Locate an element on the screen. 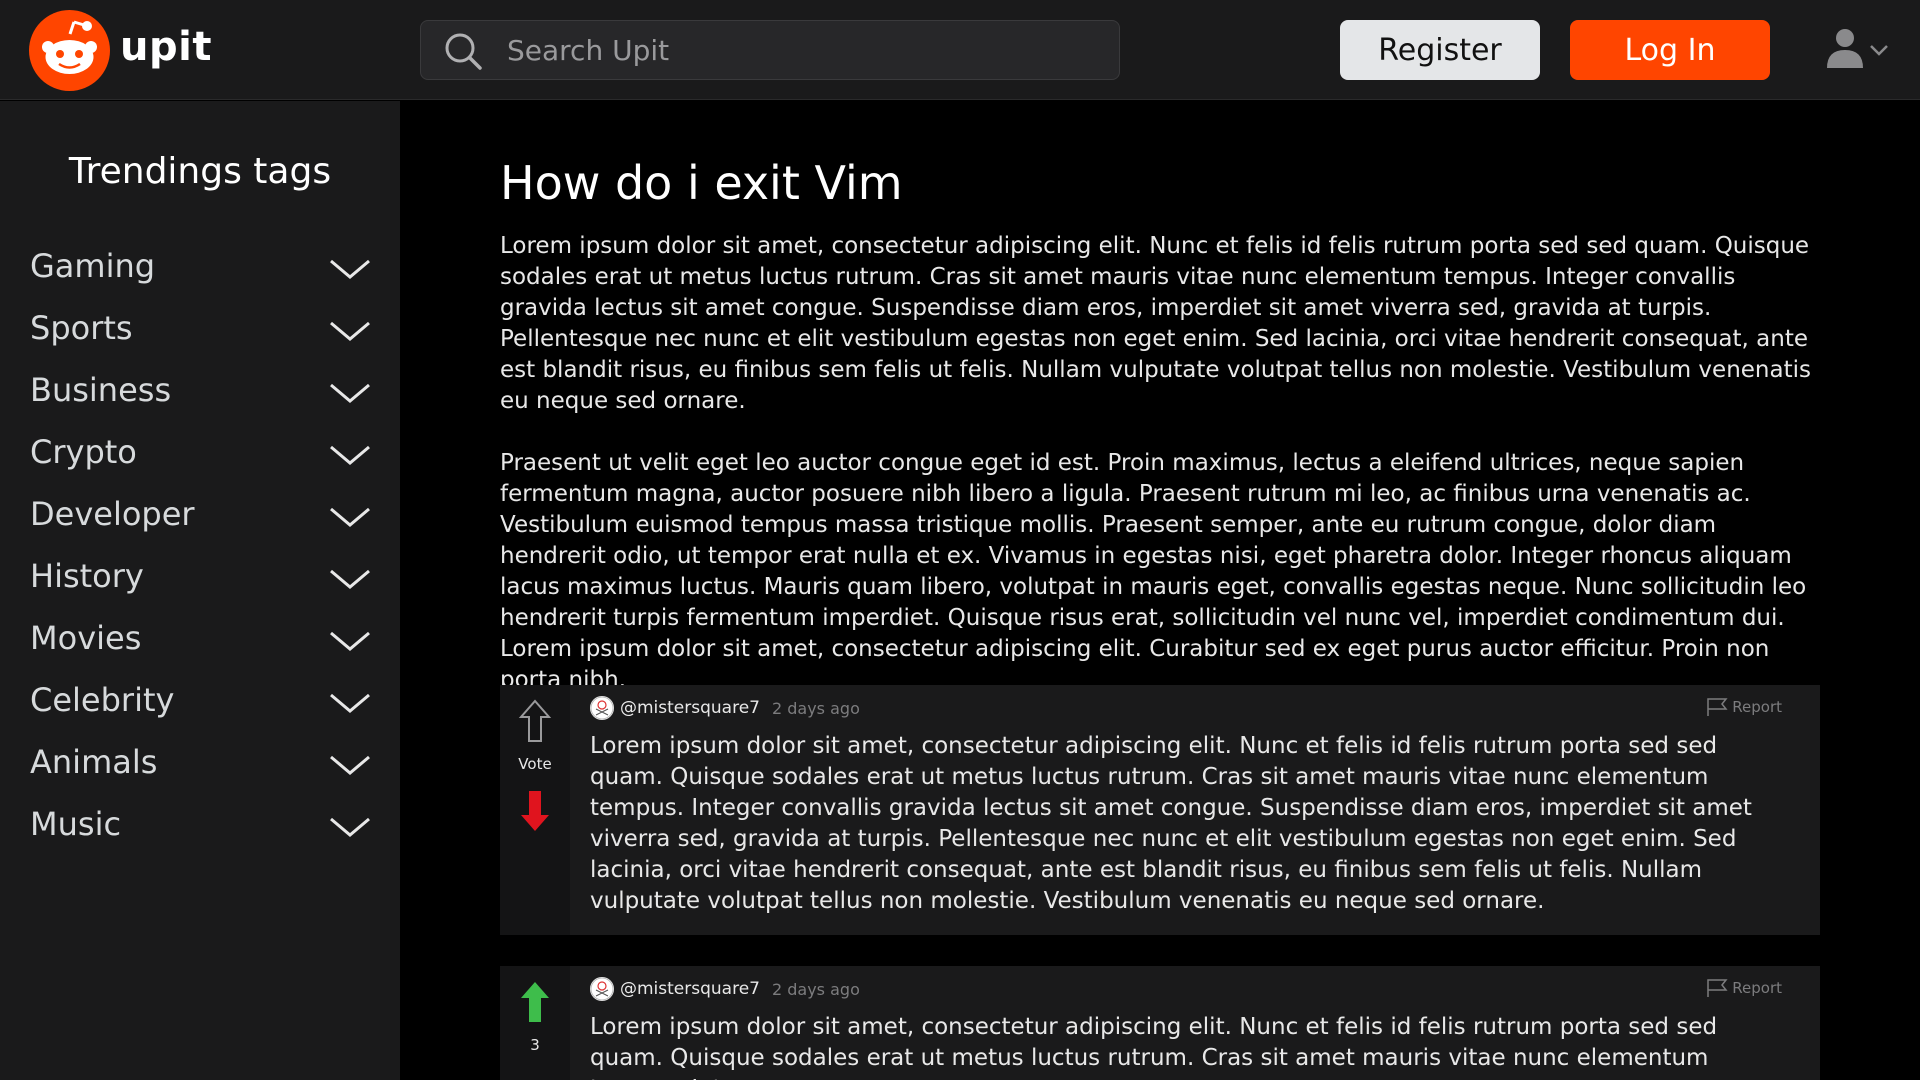  vote-count: 3 is located at coordinates (535, 1045).